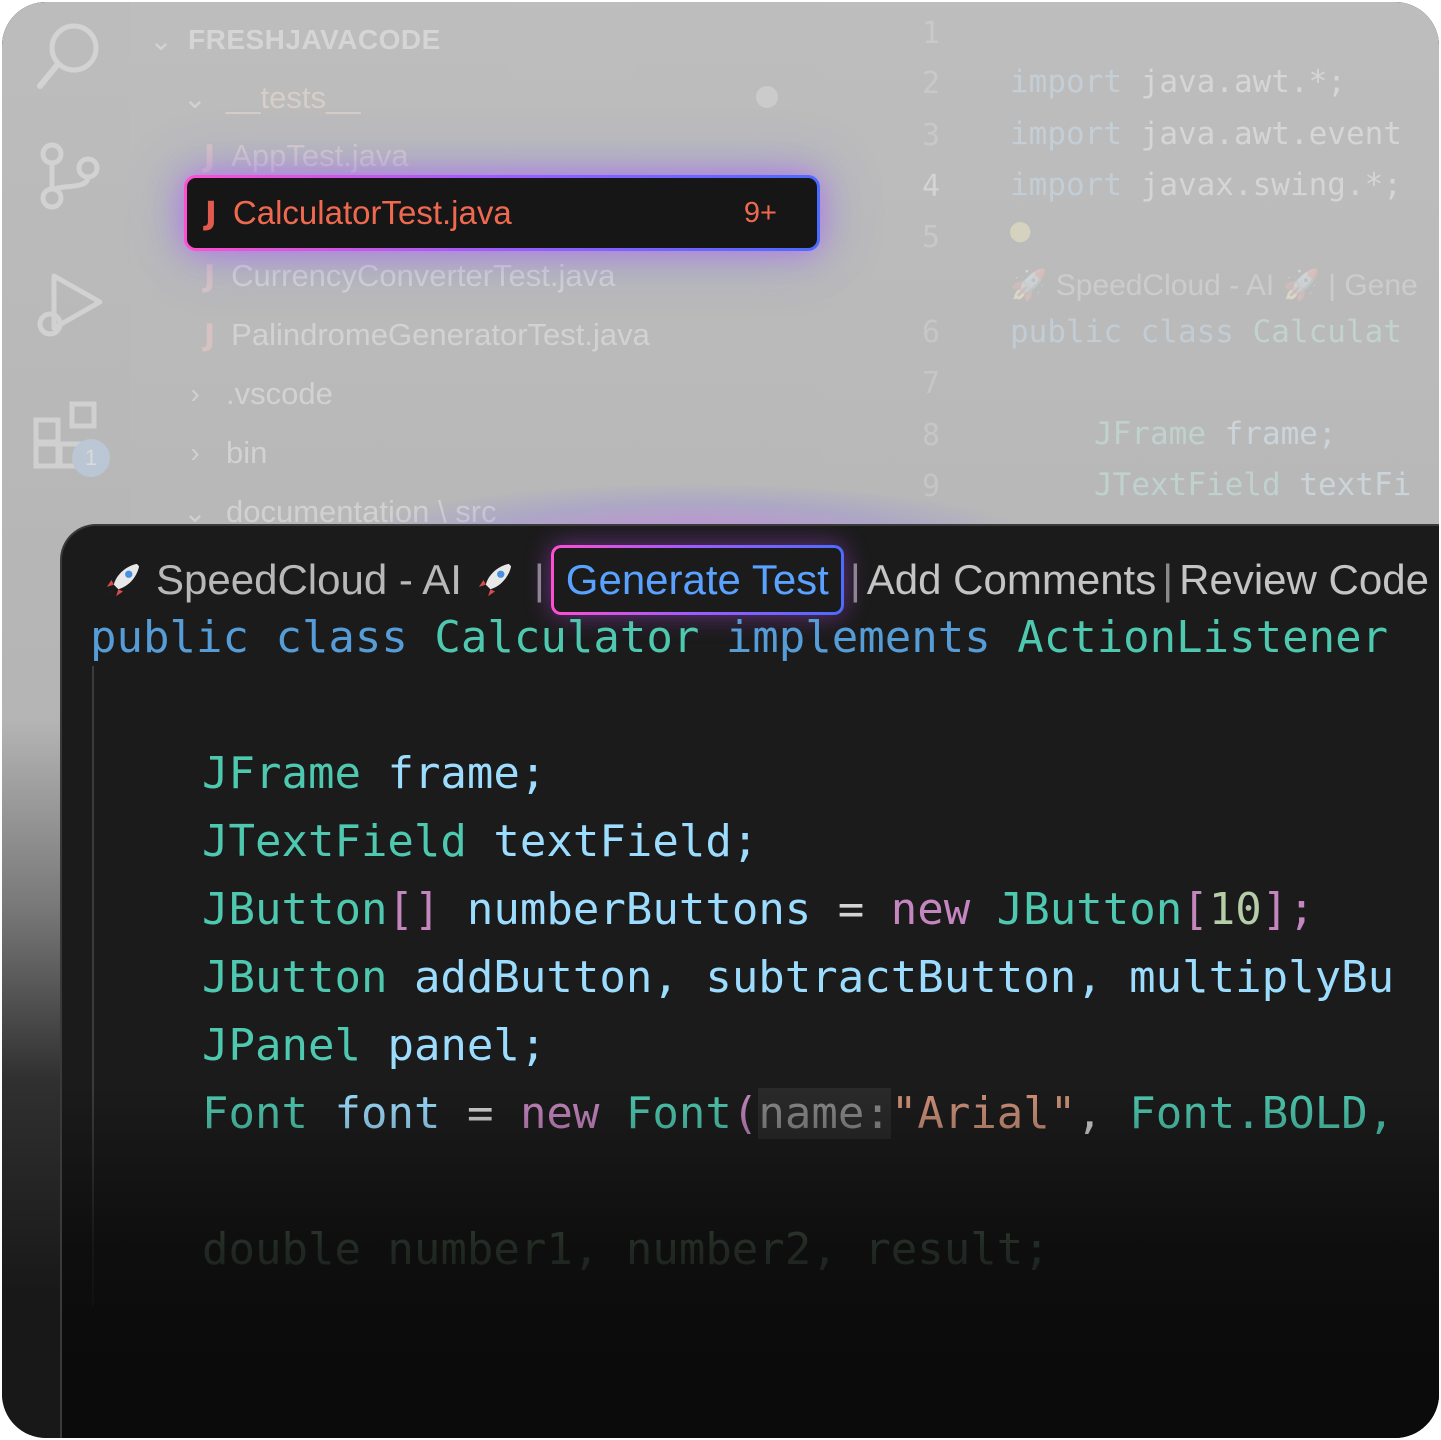 Image resolution: width=1441 pixels, height=1440 pixels. What do you see at coordinates (930, 332) in the screenshot?
I see `line-number: 6` at bounding box center [930, 332].